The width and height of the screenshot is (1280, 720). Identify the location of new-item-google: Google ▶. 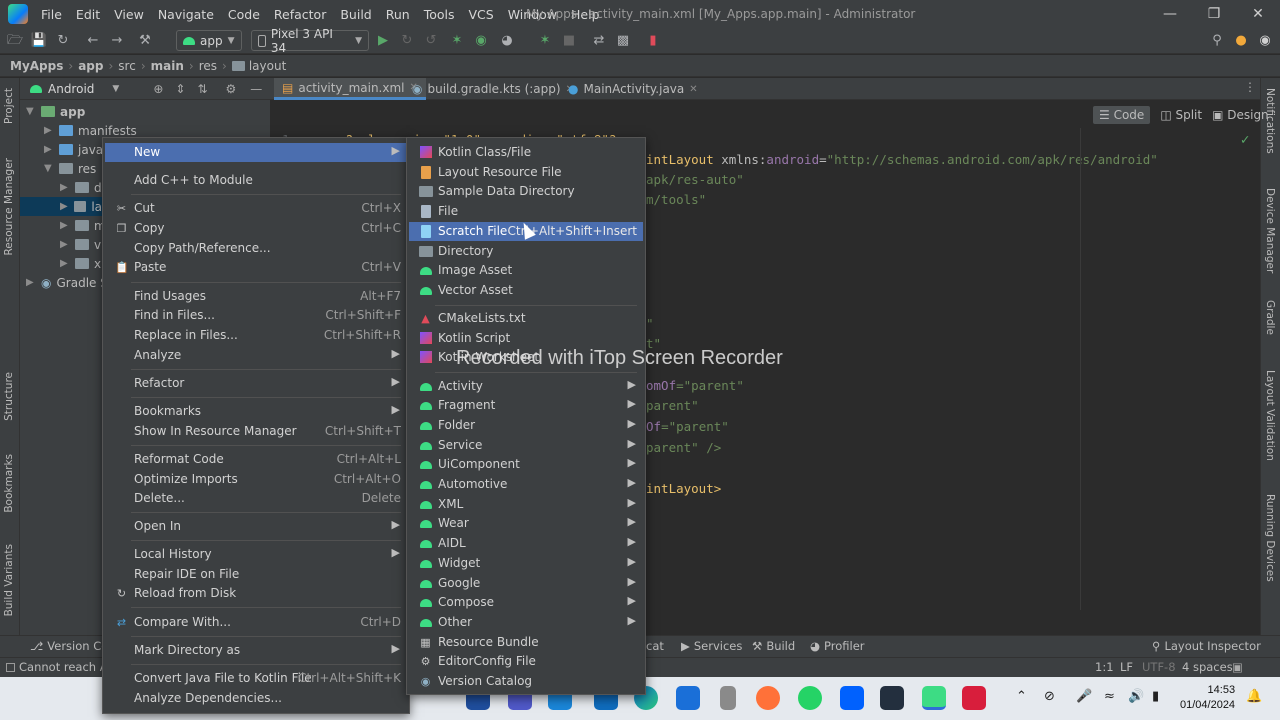
(526, 583).